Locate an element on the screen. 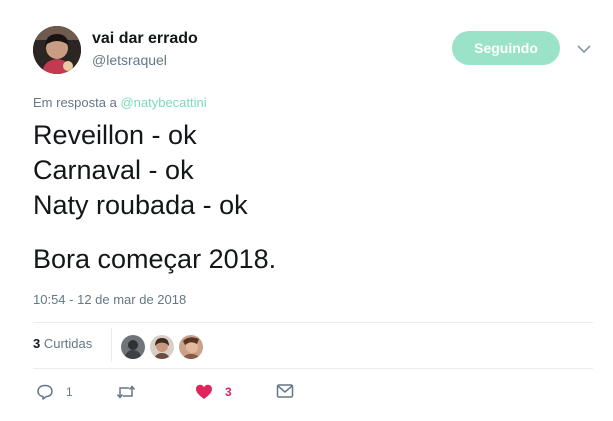  heart-icon is located at coordinates (204, 391).